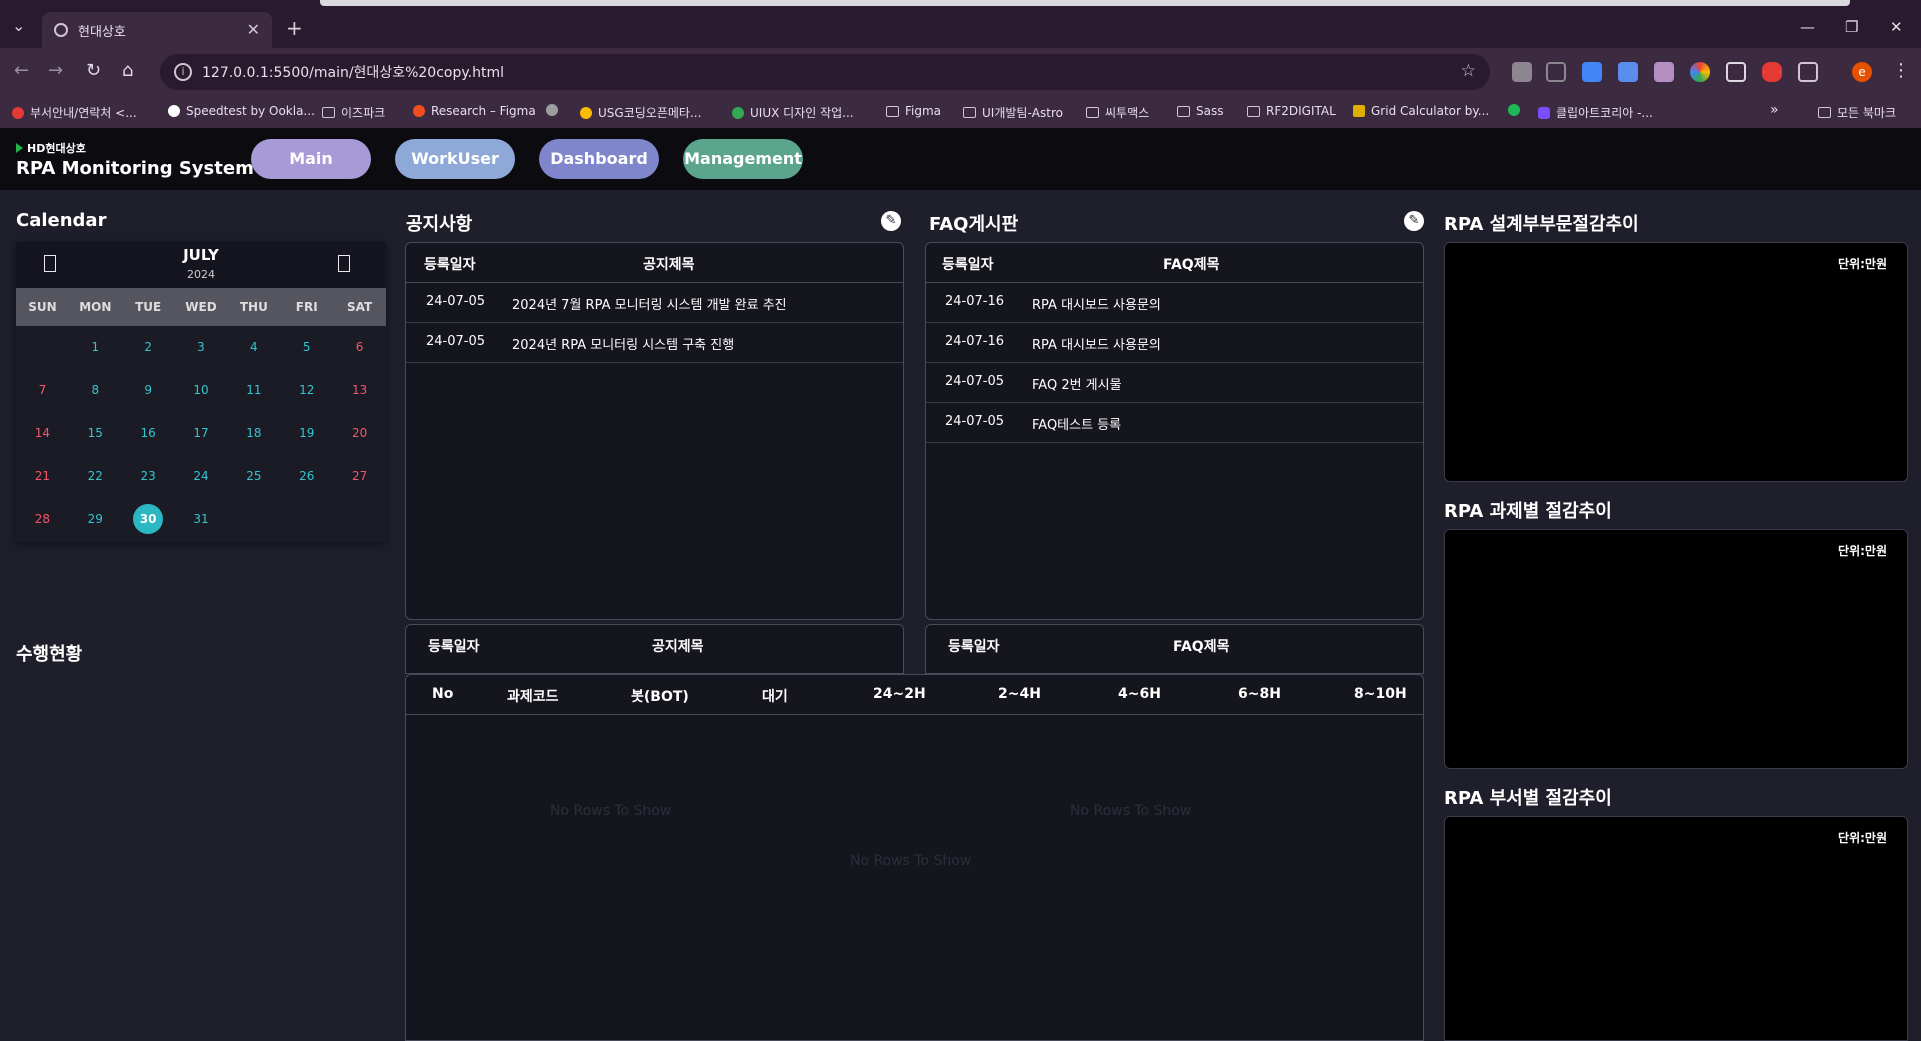 This screenshot has height=1041, width=1921. I want to click on notice-row: 24-07-05 2024년 RPA 모니터링 시스템 구축 진행, so click(654, 343).